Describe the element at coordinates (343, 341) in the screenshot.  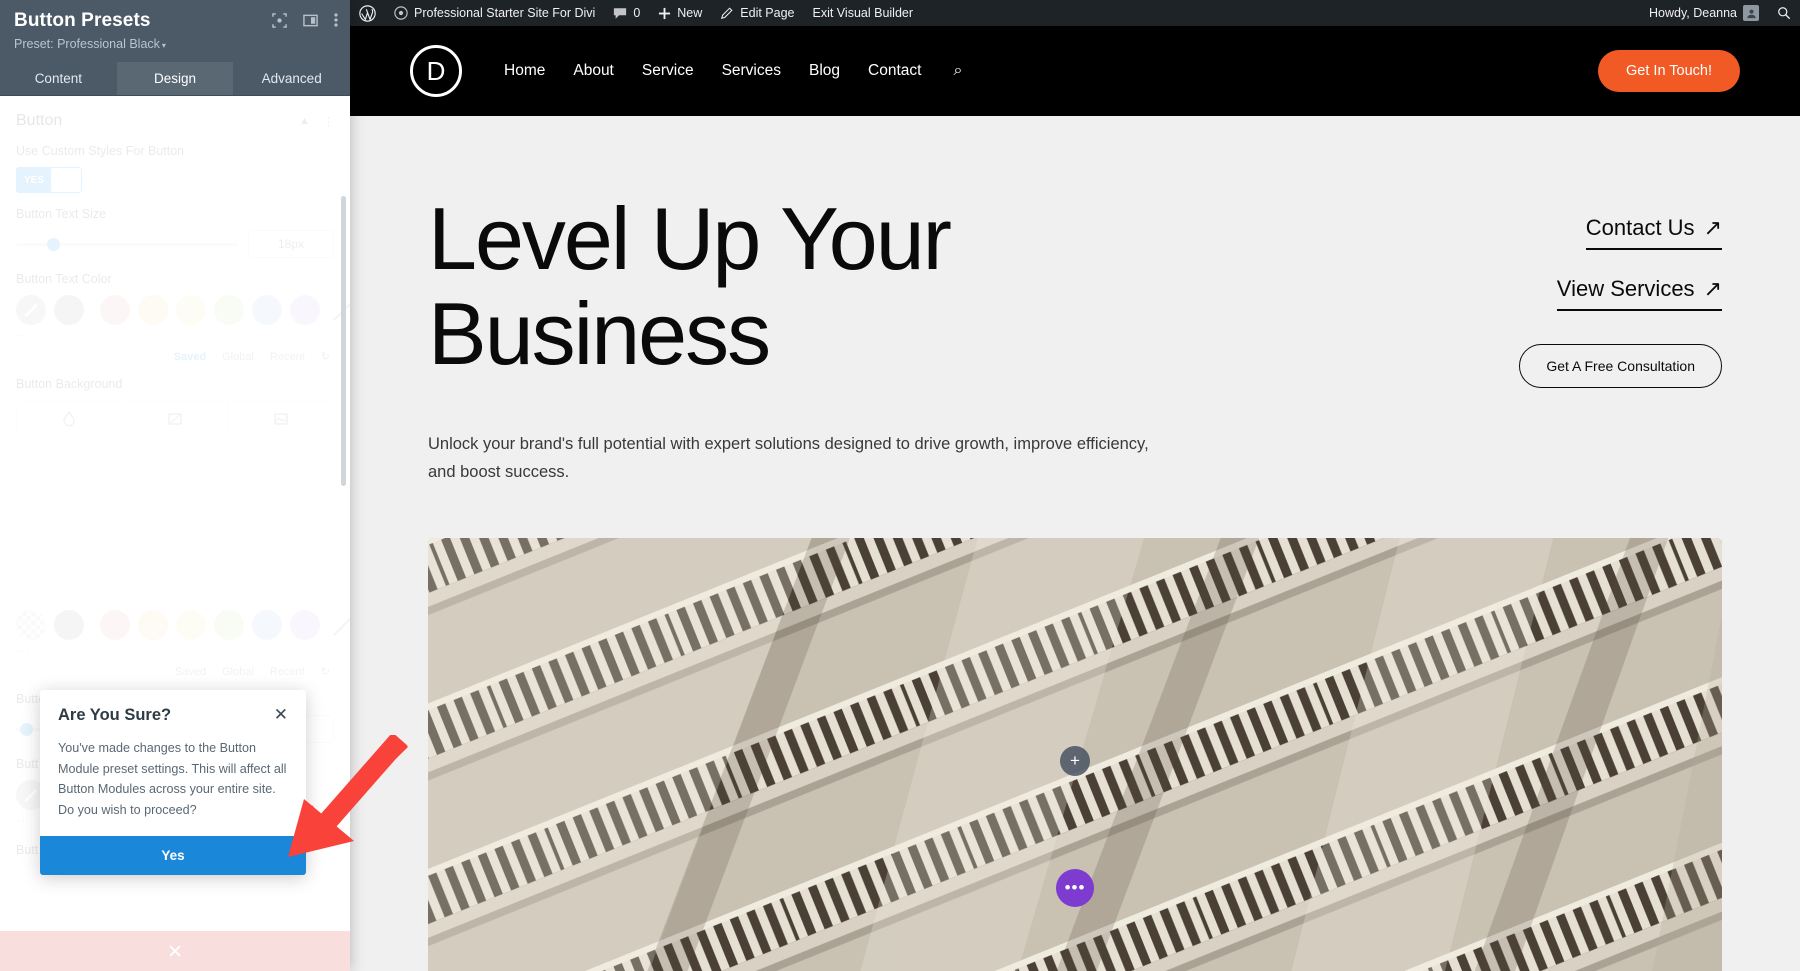
I see `panel-scrollbar` at that location.